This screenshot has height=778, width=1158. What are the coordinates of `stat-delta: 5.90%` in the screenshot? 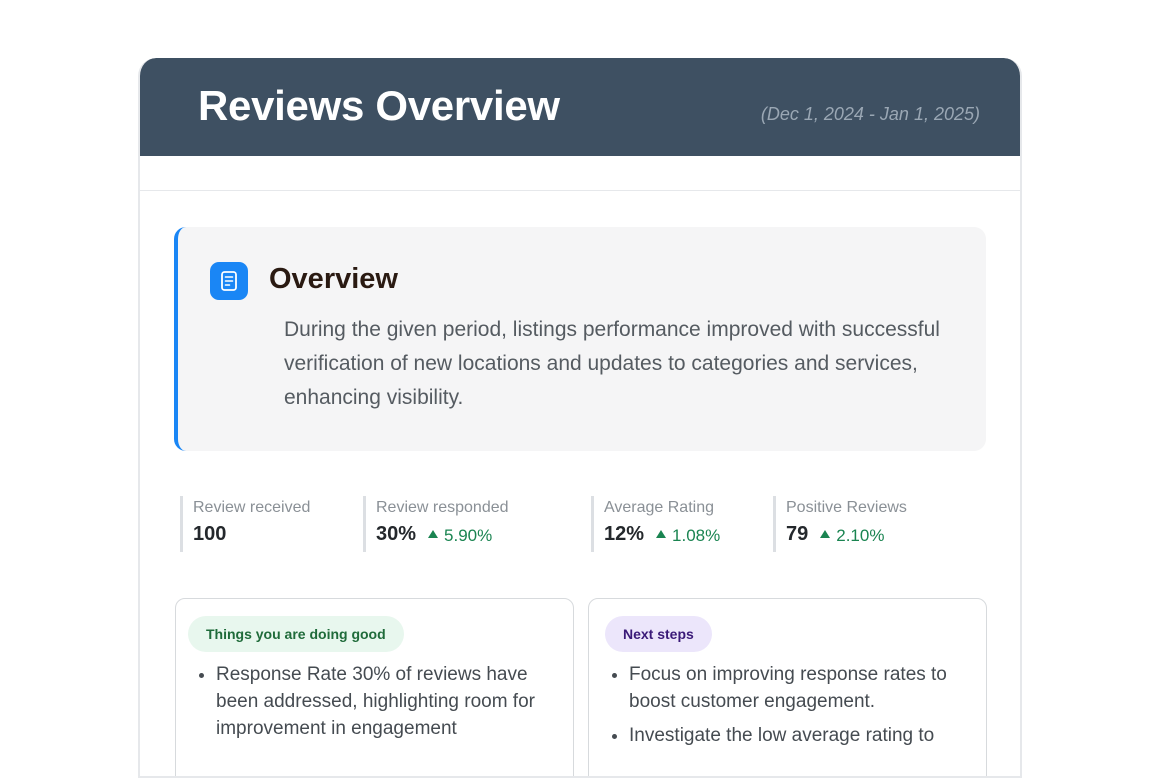 It's located at (460, 536).